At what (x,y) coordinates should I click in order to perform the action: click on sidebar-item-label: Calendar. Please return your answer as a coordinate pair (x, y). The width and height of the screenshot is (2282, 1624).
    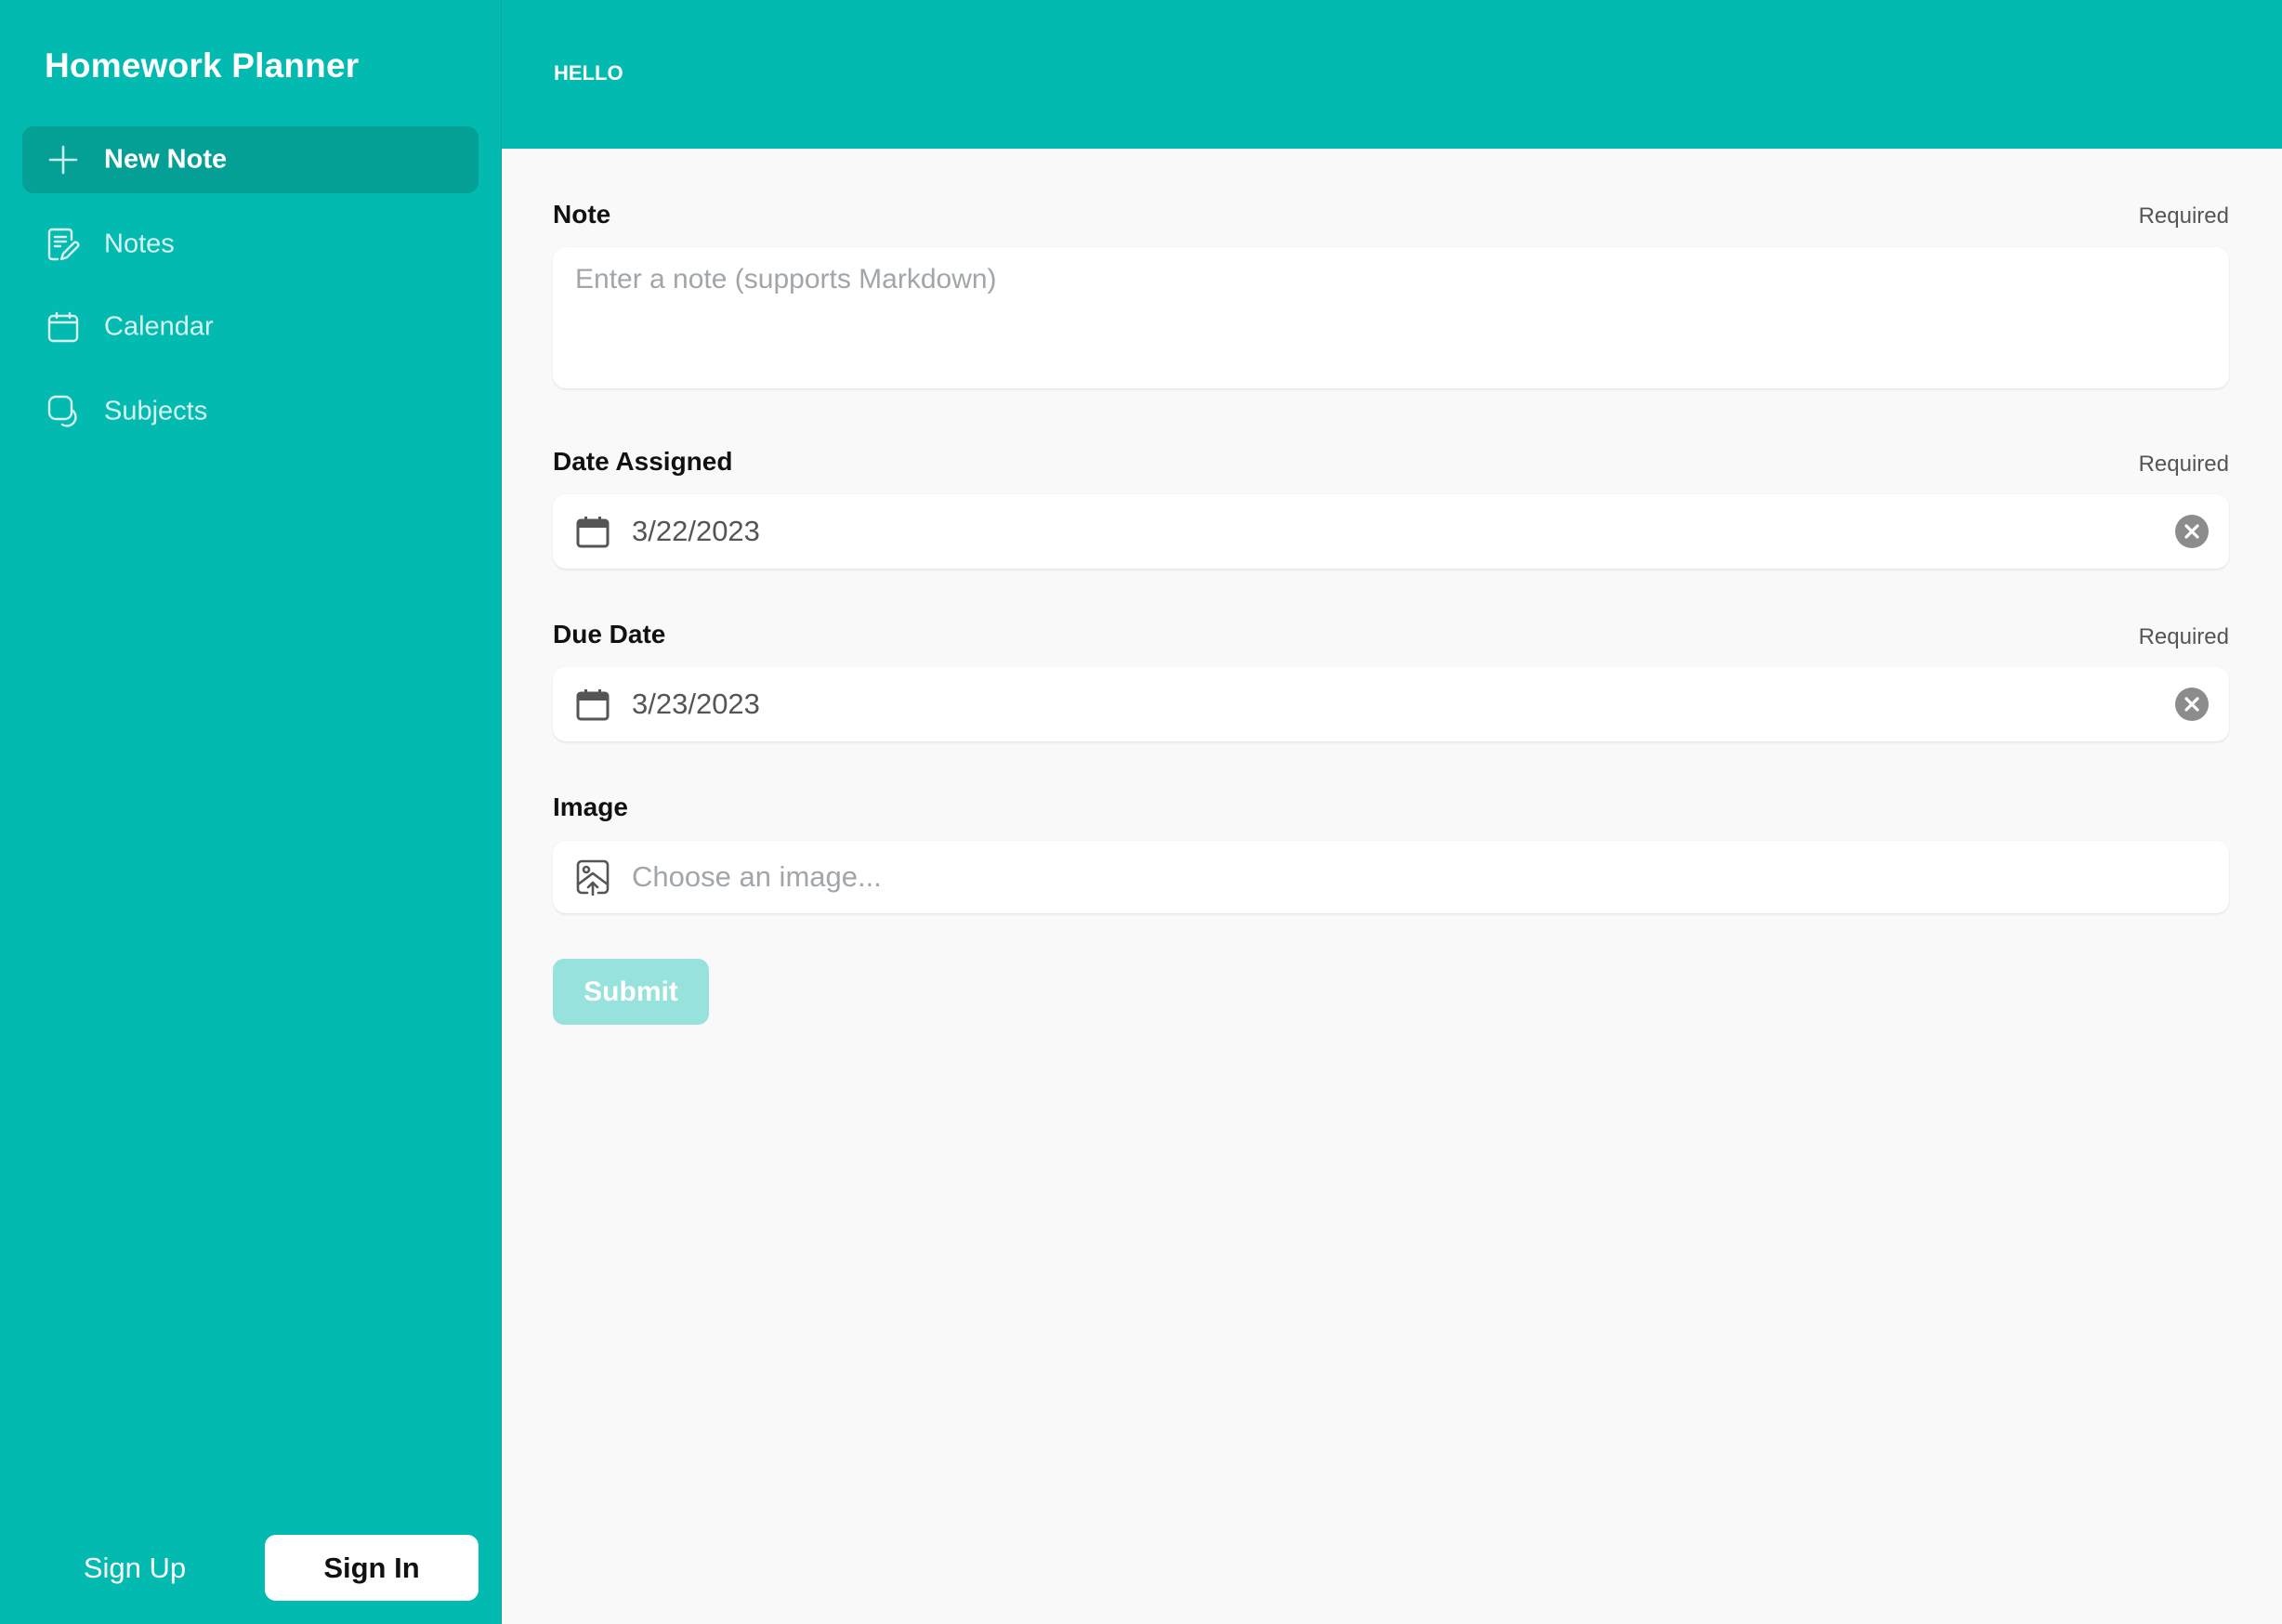
    Looking at the image, I should click on (159, 326).